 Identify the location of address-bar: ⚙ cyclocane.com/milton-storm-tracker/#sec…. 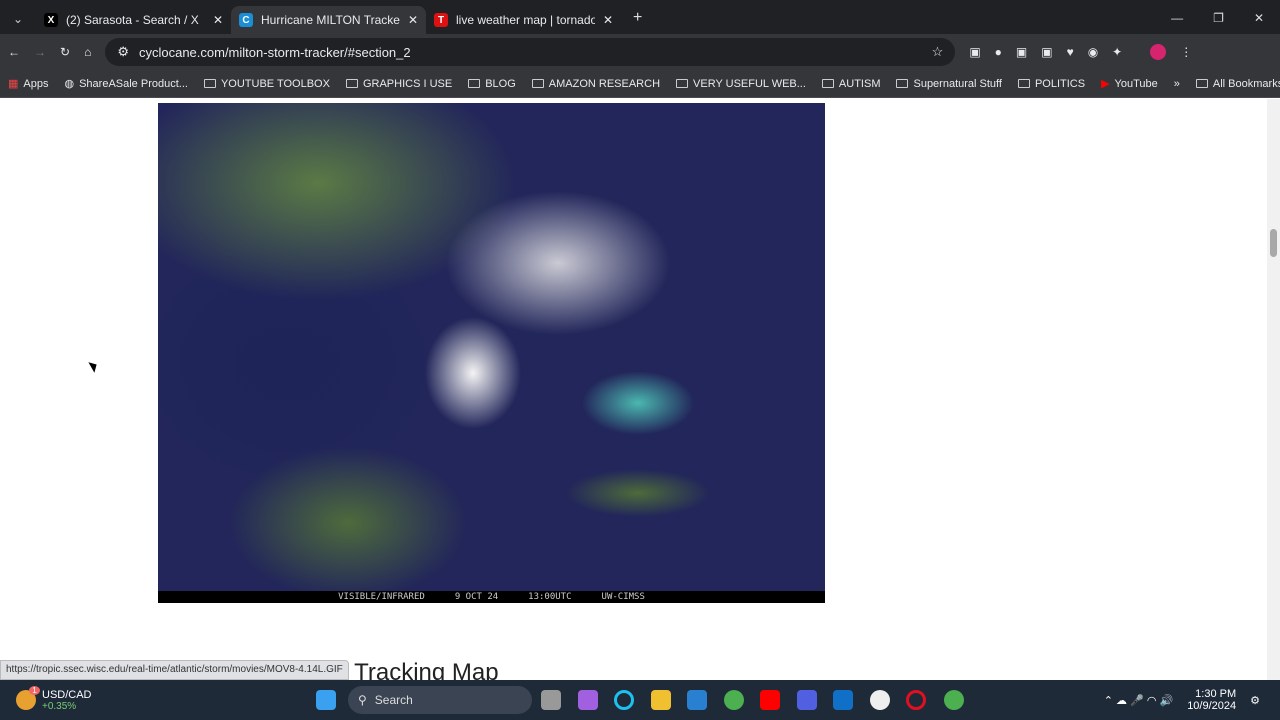
(530, 52).